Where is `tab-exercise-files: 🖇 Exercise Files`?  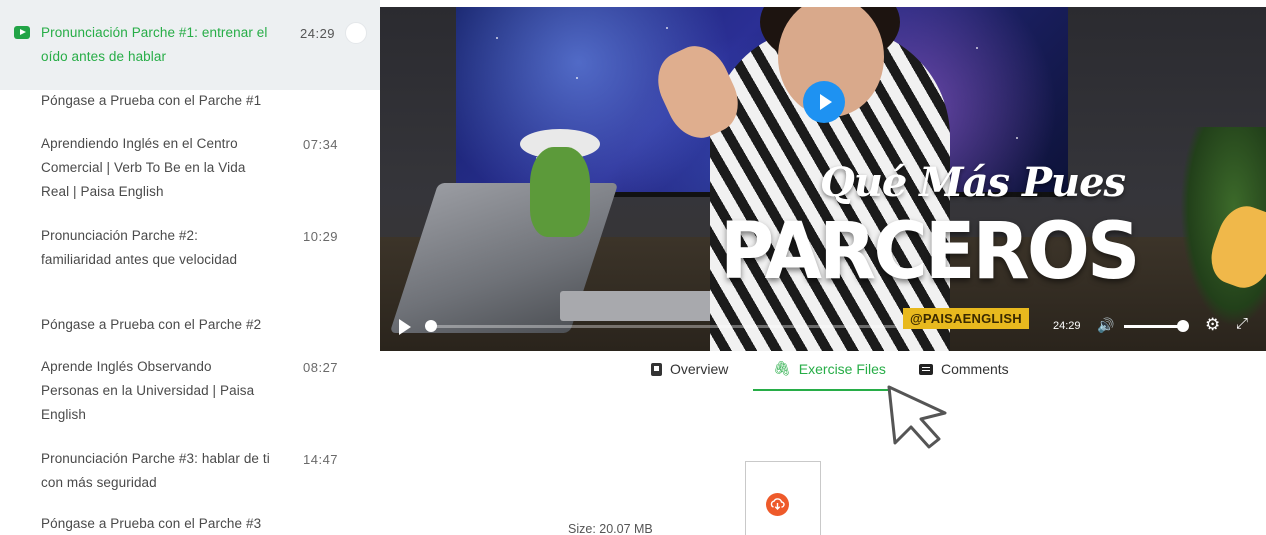
tab-exercise-files: 🖇 Exercise Files is located at coordinates (829, 369).